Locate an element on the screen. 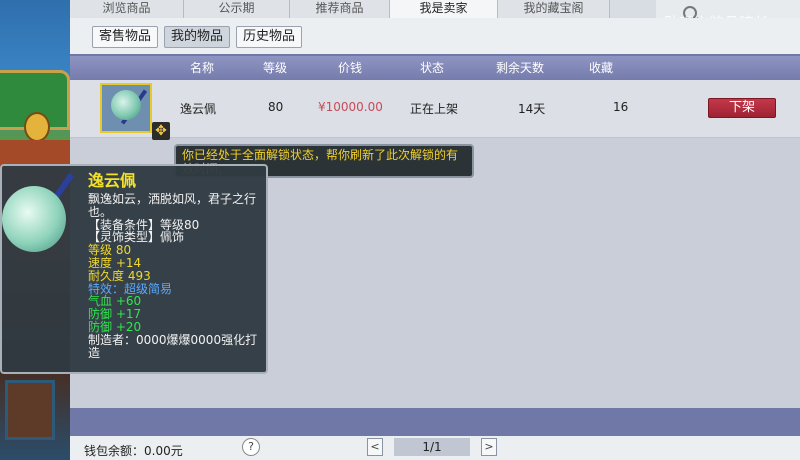  tooltip-defense-2: 防御 +20 is located at coordinates (115, 326).